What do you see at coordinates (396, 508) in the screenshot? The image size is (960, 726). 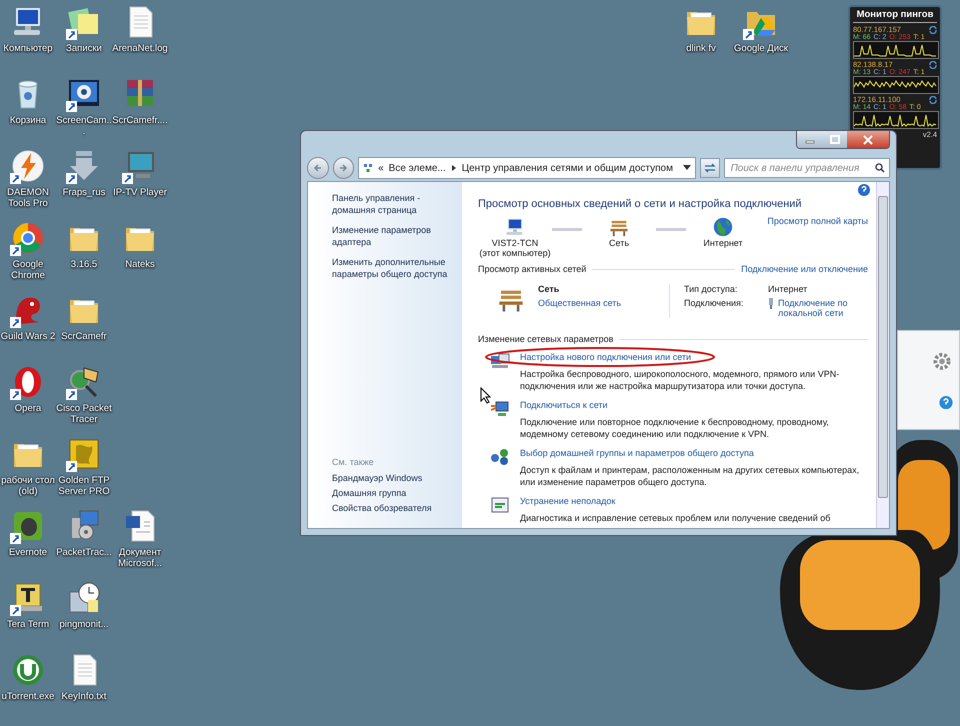 I see `see-also-link: Свойства обозревателя` at bounding box center [396, 508].